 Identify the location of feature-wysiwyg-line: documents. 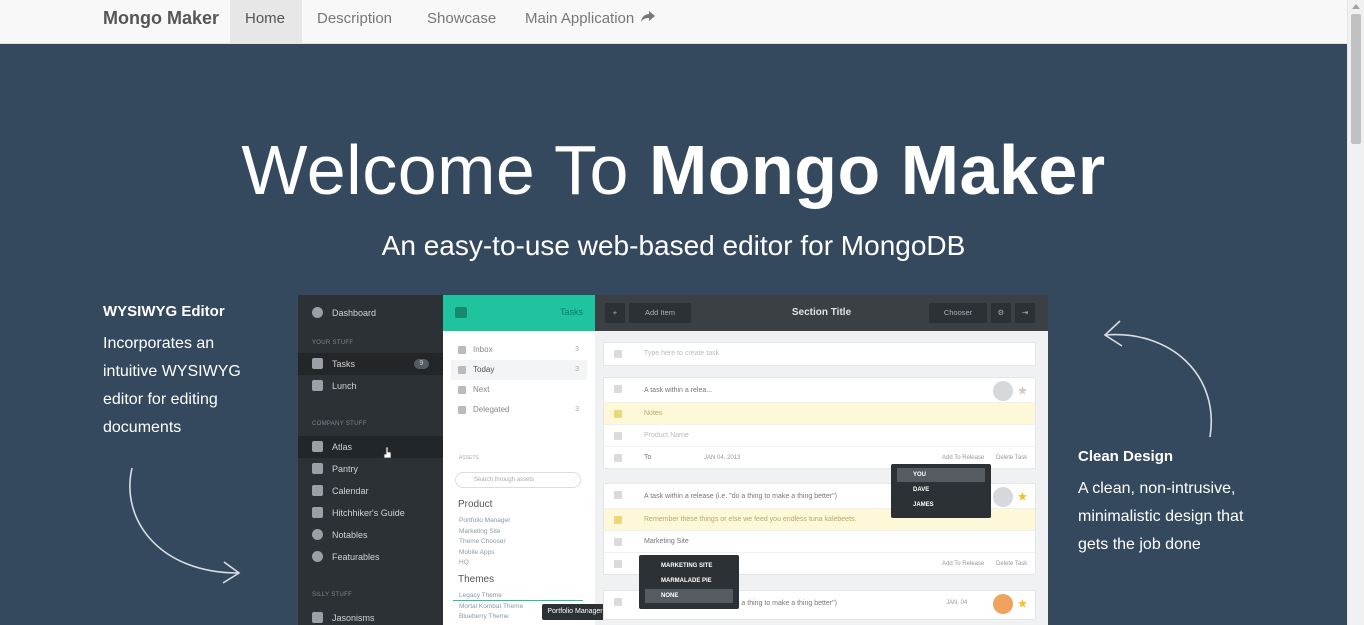
(142, 427).